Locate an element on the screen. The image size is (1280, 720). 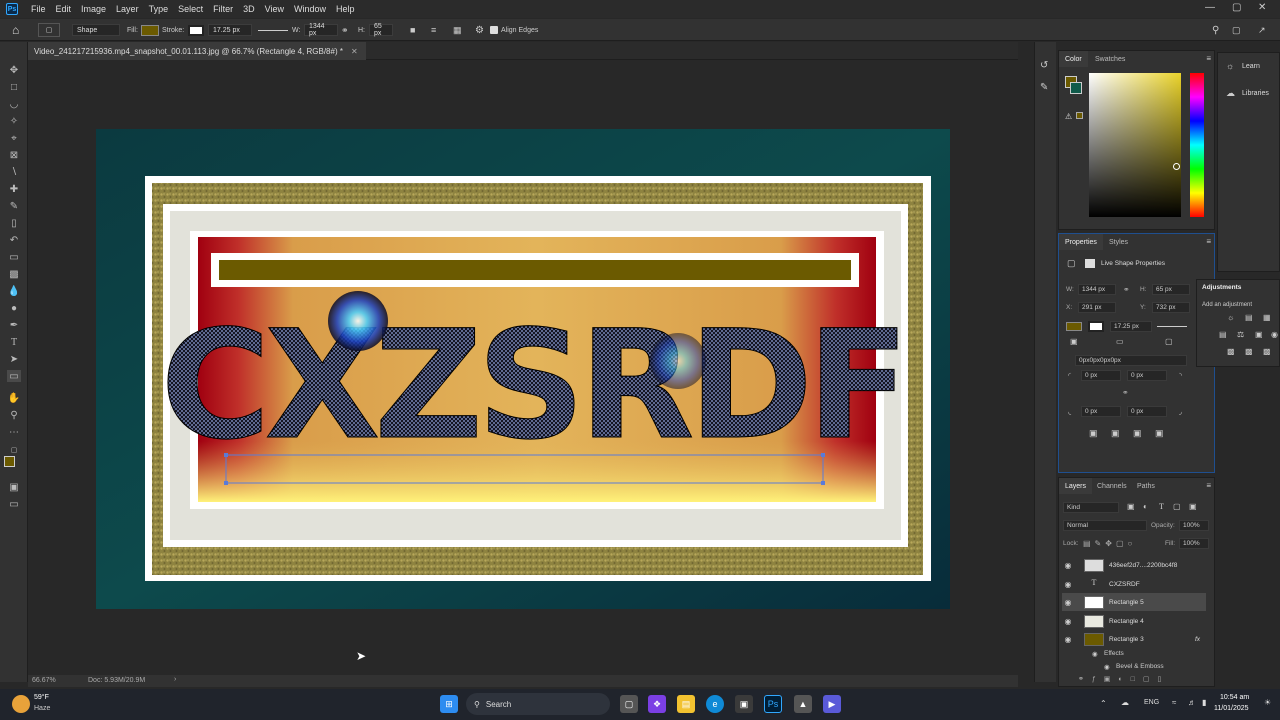
healing-brush-tool-icon: ✚ is located at coordinates (14, 189).